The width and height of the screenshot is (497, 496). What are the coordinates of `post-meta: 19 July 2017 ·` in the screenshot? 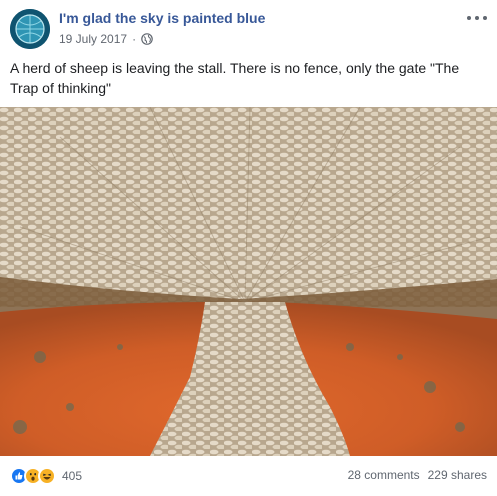 It's located at (106, 39).